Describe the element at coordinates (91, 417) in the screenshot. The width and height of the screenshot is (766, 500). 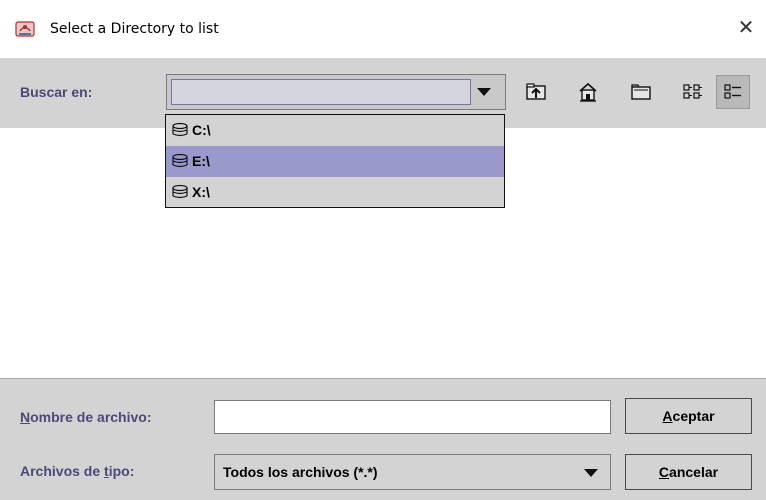
I see `file-name-label-text: ombre de archivo:` at that location.